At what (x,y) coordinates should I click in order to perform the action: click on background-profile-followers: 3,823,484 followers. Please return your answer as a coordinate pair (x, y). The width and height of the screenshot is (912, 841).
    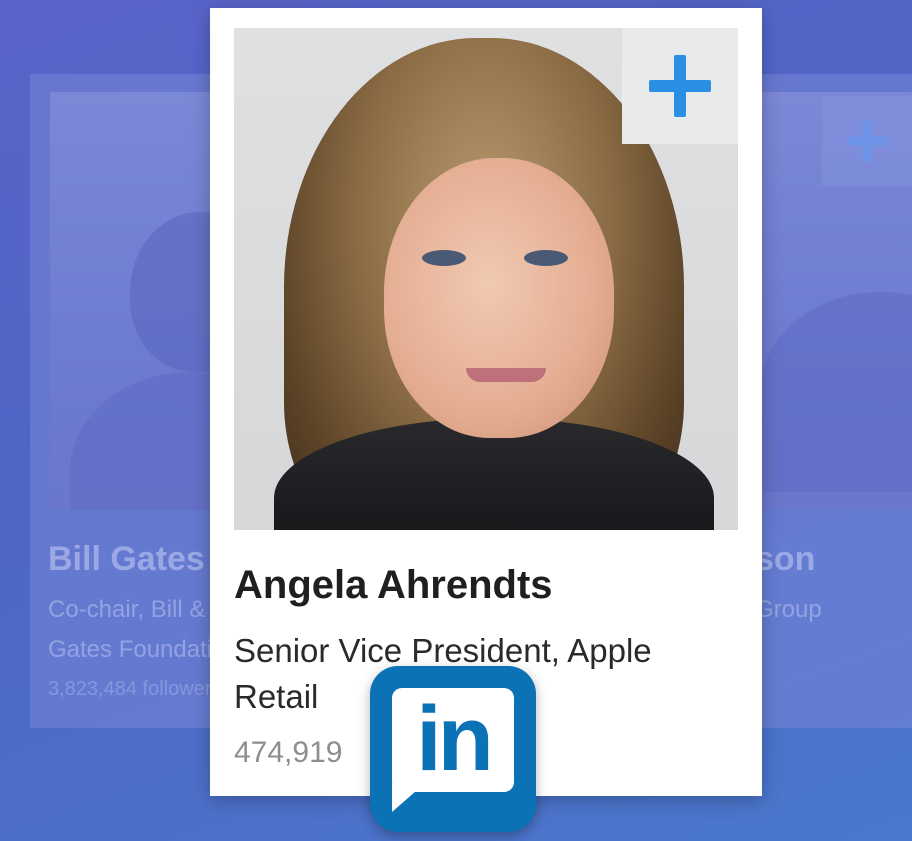
    Looking at the image, I should click on (135, 689).